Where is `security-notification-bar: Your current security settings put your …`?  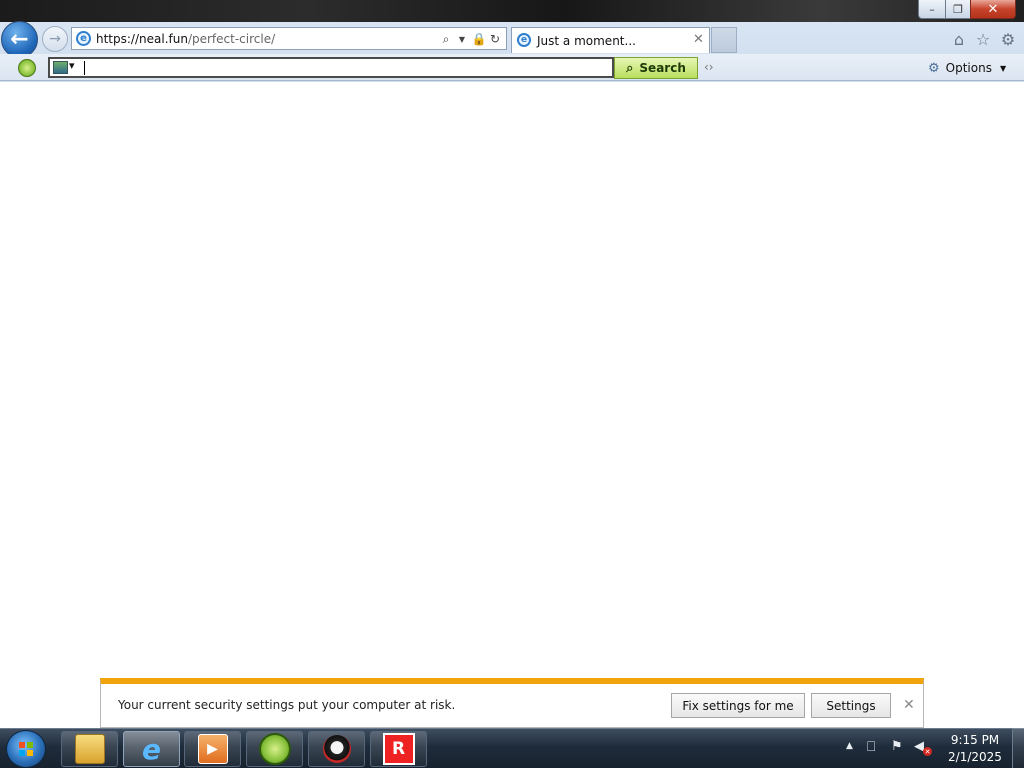 security-notification-bar: Your current security settings put your … is located at coordinates (512, 703).